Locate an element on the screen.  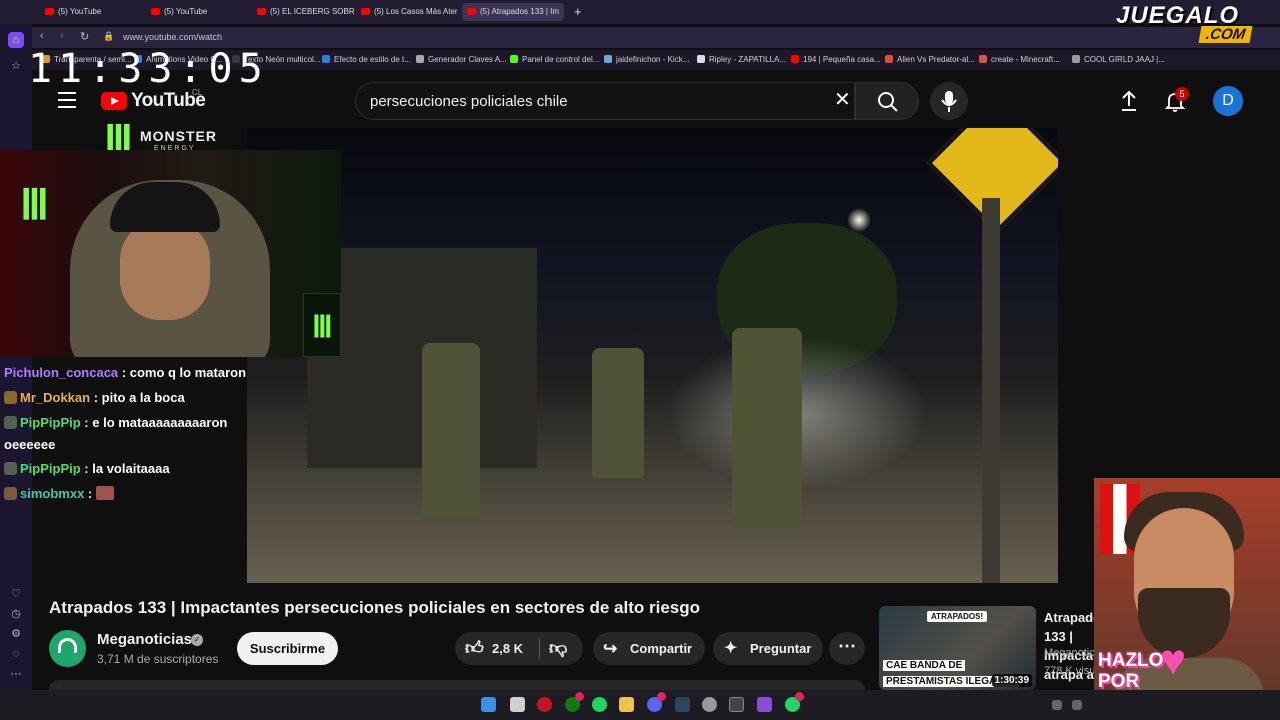
history-icon: ◷ is located at coordinates (16, 614).